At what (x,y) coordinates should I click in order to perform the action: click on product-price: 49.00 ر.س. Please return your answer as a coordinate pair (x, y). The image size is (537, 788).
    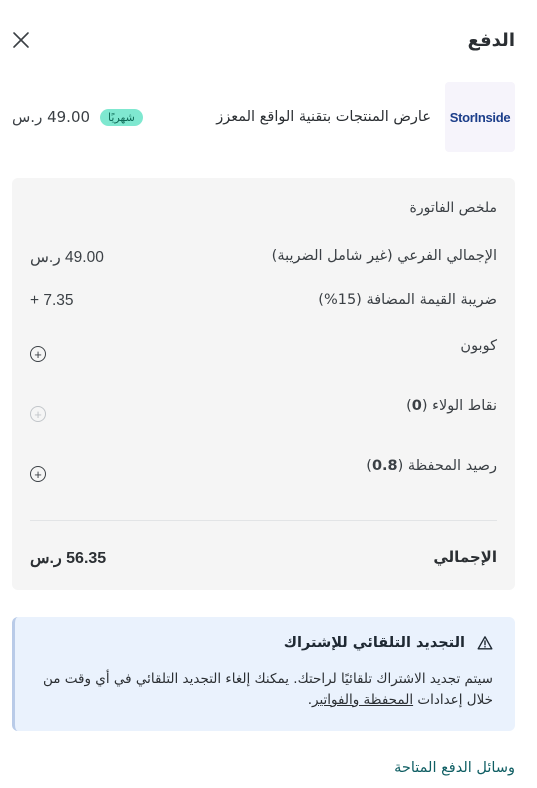
    Looking at the image, I should click on (51, 117).